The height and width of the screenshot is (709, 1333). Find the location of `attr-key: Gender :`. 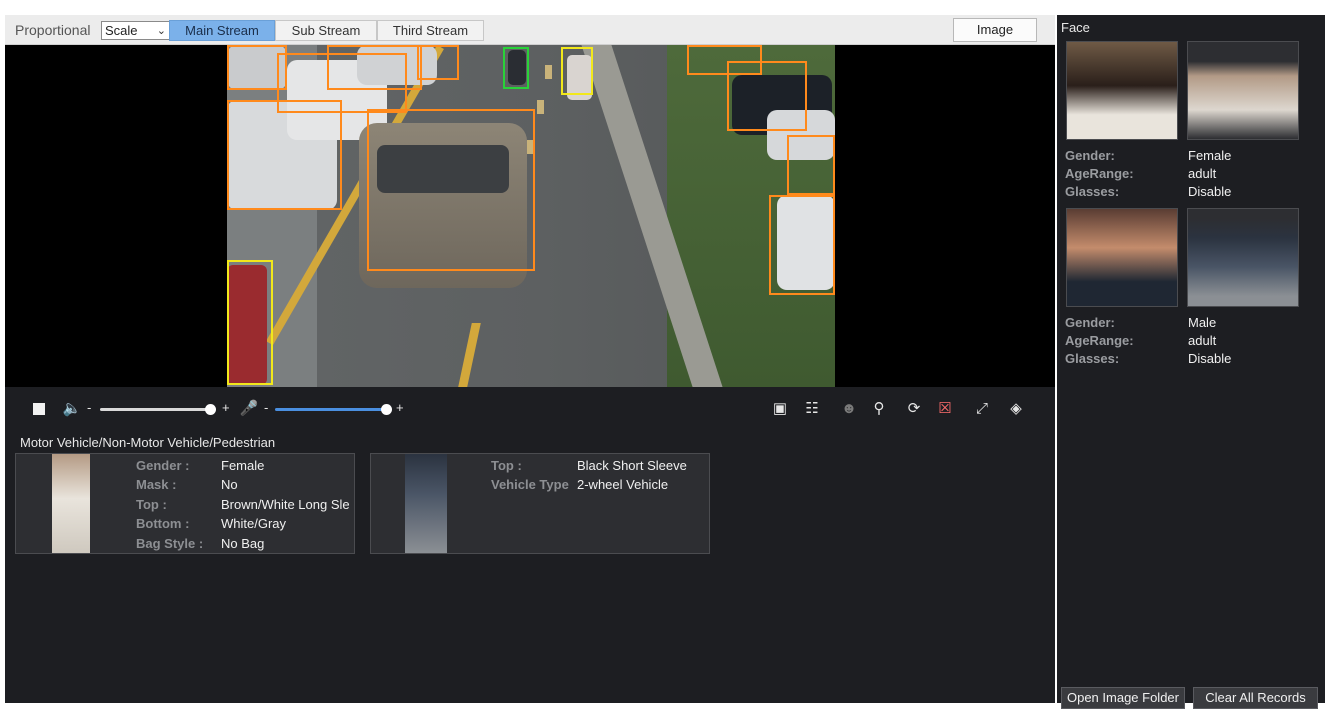

attr-key: Gender : is located at coordinates (163, 465).